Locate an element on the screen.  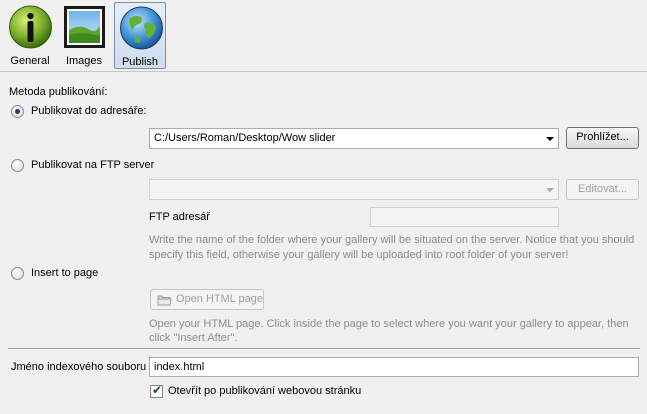
image-icon is located at coordinates (84, 27).